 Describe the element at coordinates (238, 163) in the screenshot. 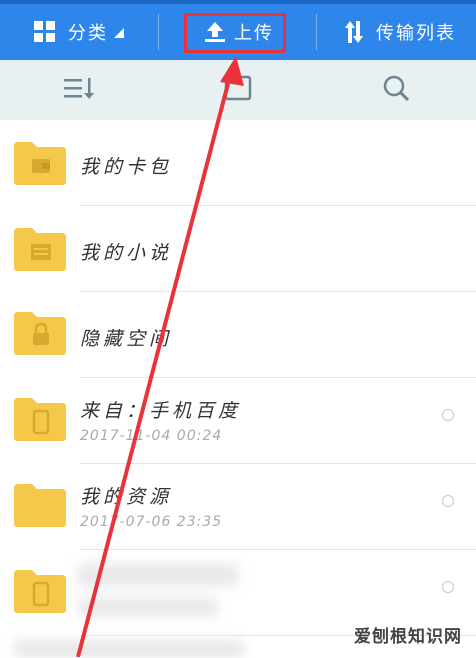

I see `list-item: 我的卡包` at that location.